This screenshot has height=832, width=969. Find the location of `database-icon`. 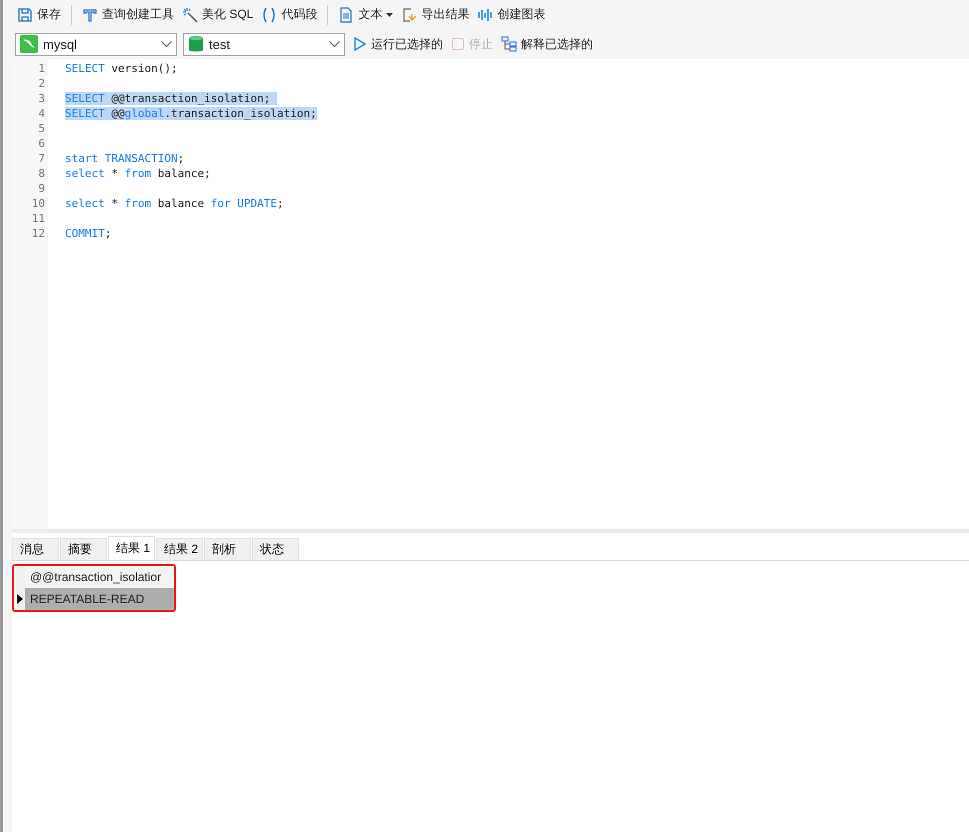

database-icon is located at coordinates (196, 44).